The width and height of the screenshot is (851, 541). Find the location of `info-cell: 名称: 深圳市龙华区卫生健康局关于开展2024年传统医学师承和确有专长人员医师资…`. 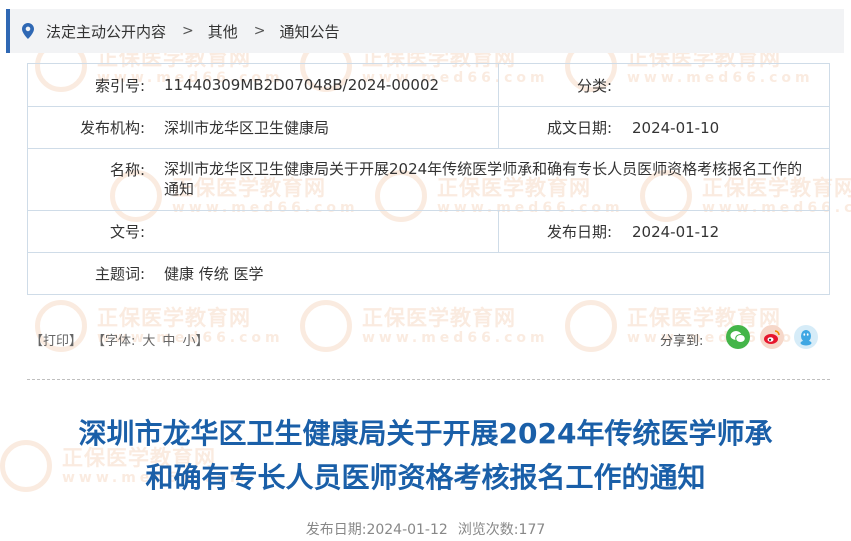

info-cell: 名称: 深圳市龙华区卫生健康局关于开展2024年传统医学师承和确有专长人员医师资… is located at coordinates (428, 179).